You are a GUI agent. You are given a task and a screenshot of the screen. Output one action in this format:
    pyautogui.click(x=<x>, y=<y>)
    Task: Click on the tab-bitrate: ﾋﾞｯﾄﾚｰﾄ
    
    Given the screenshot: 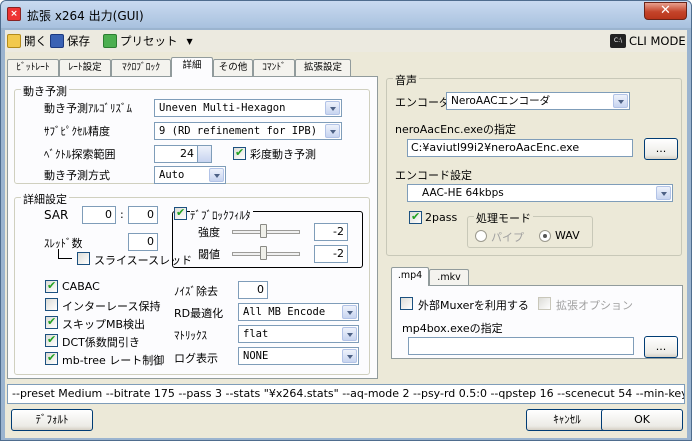 What is the action you would take?
    pyautogui.click(x=33, y=67)
    